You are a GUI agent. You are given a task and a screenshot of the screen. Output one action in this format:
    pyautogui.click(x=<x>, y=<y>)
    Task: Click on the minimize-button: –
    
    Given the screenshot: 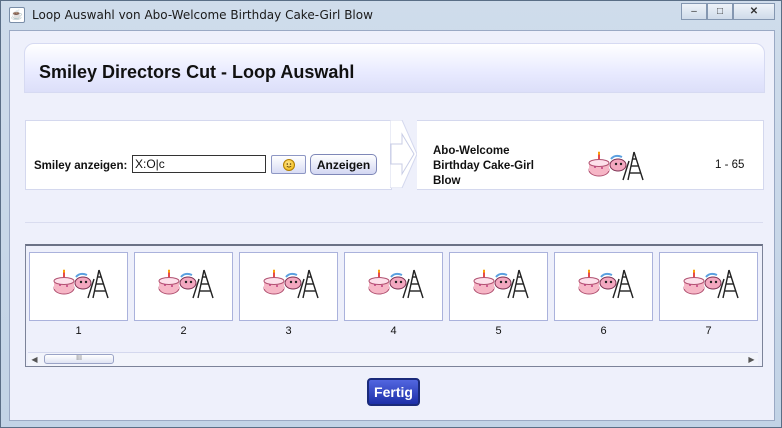 What is the action you would take?
    pyautogui.click(x=694, y=11)
    